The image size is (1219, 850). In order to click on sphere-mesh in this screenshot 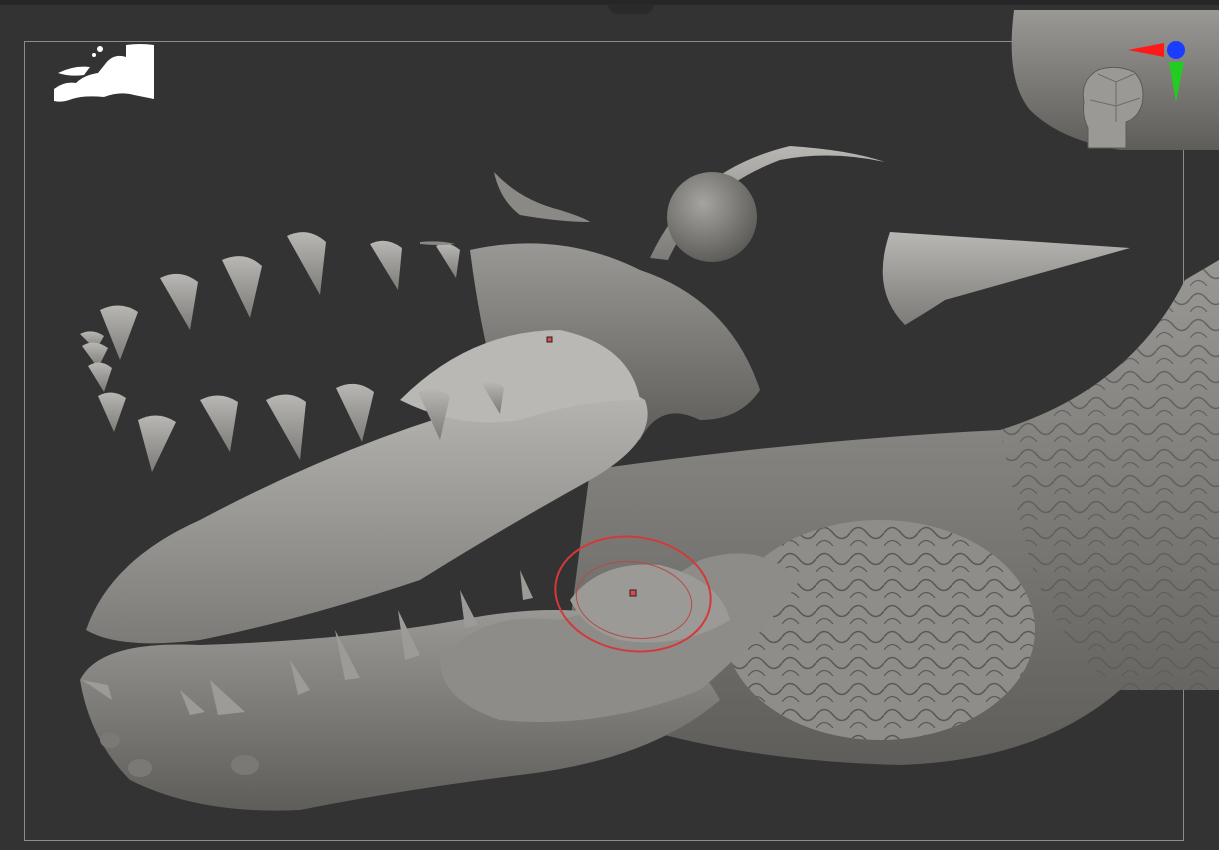, I will do `click(712, 217)`.